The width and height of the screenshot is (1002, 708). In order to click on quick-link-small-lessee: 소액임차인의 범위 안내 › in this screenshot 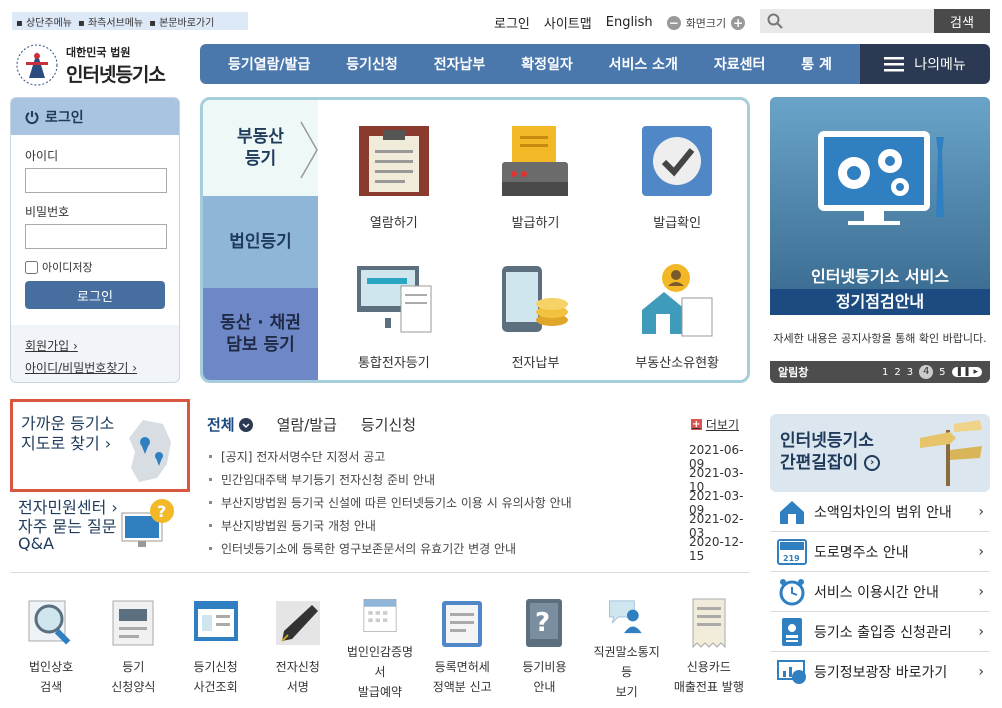, I will do `click(880, 512)`.